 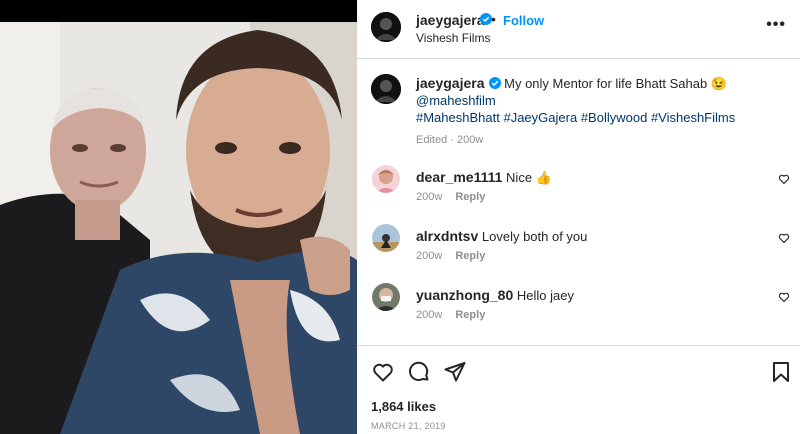 What do you see at coordinates (693, 117) in the screenshot?
I see `hashtag-link: #VisheshFilms` at bounding box center [693, 117].